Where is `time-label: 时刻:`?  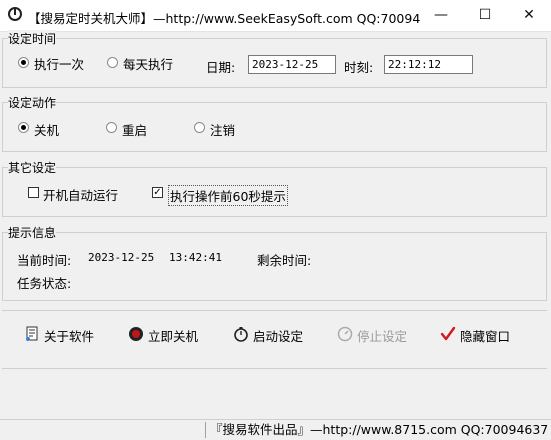 time-label: 时刻: is located at coordinates (359, 67).